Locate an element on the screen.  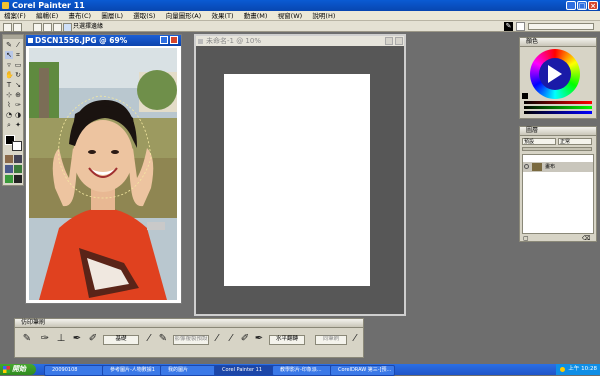
taskbar-item-my-pictures: 我的圖片 is located at coordinates (190, 370).